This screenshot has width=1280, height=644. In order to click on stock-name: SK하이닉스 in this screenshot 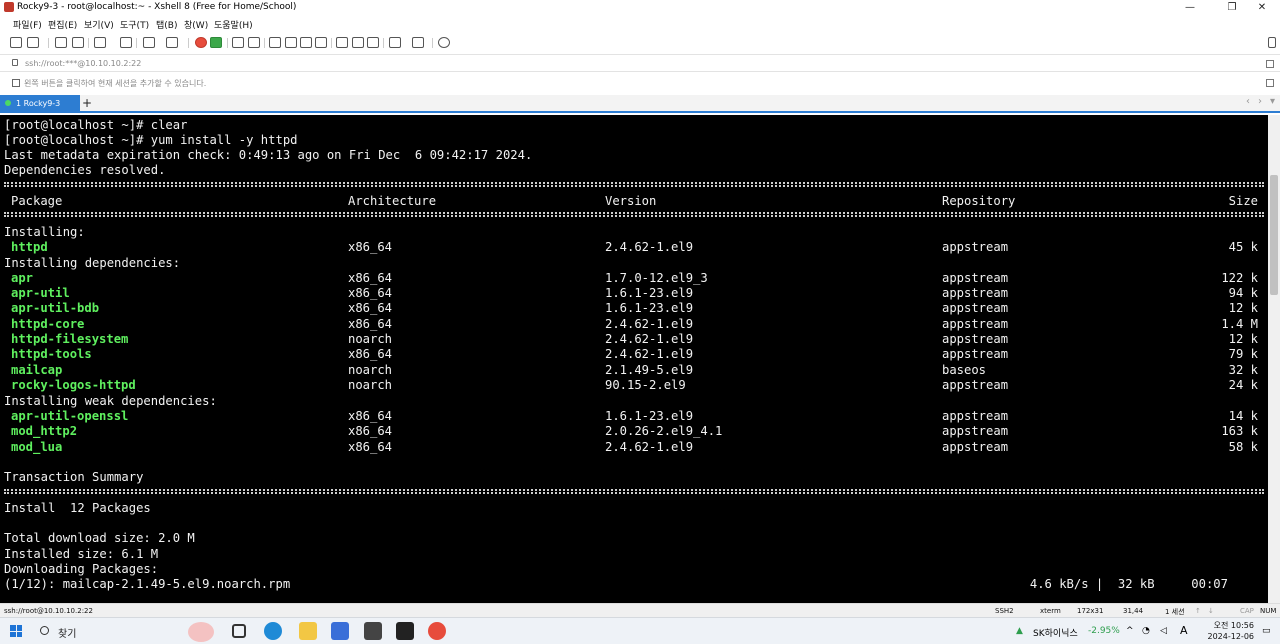, I will do `click(1055, 632)`.